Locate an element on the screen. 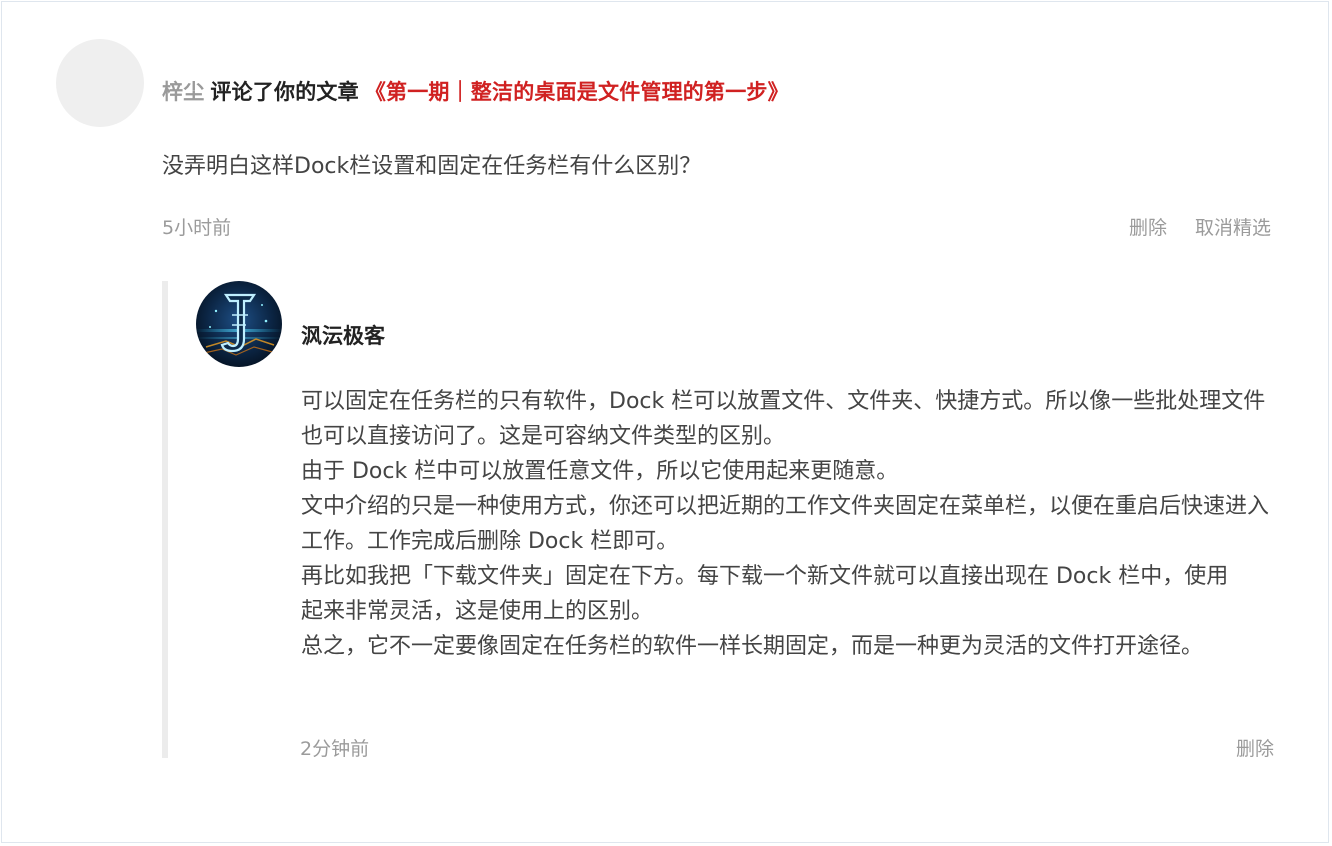  author-logo-image is located at coordinates (239, 324).